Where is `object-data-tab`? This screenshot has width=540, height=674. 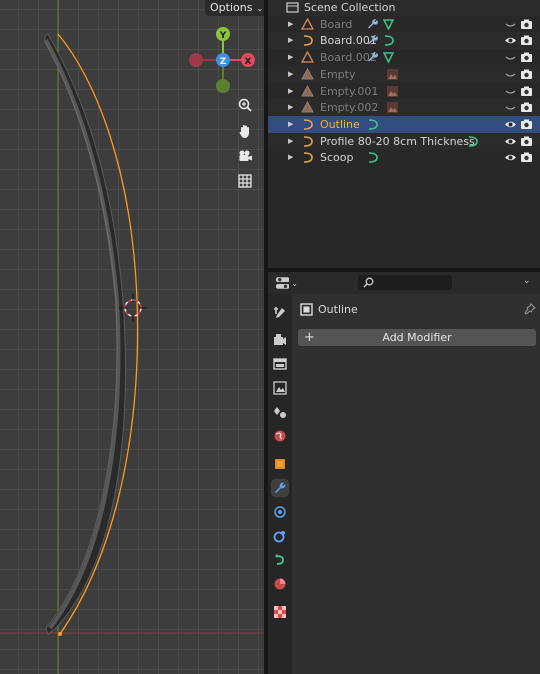
object-data-tab is located at coordinates (280, 560).